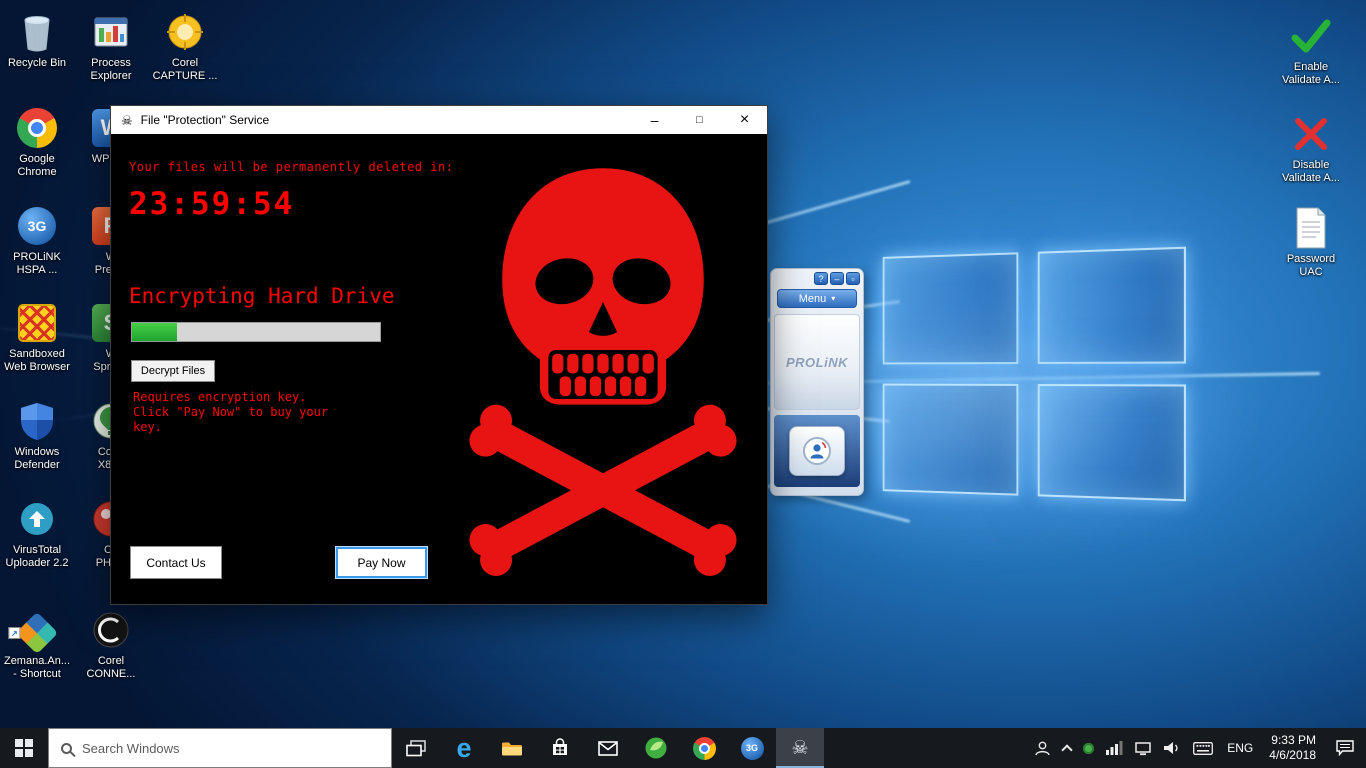 This screenshot has width=1366, height=768. I want to click on keyboard-icon, so click(1203, 748).